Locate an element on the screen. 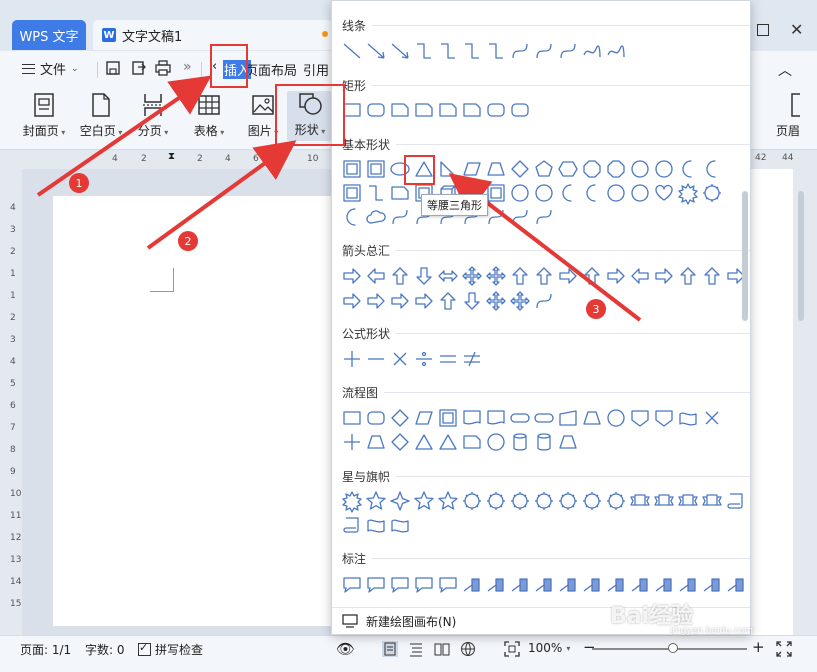  arr-shape-icon is located at coordinates (400, 51).